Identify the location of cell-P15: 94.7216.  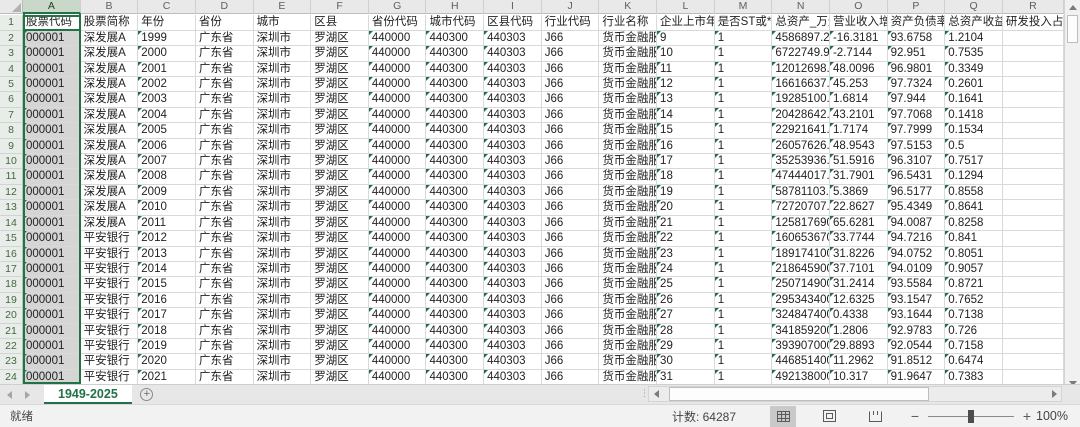
(916, 239).